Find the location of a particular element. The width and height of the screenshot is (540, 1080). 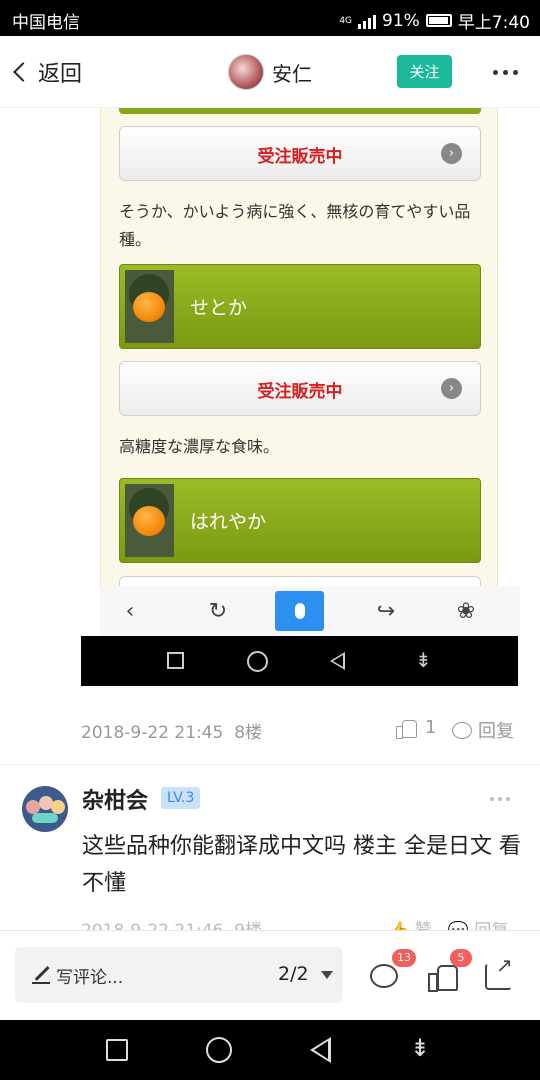

page-indicator: 2/2 is located at coordinates (293, 974).